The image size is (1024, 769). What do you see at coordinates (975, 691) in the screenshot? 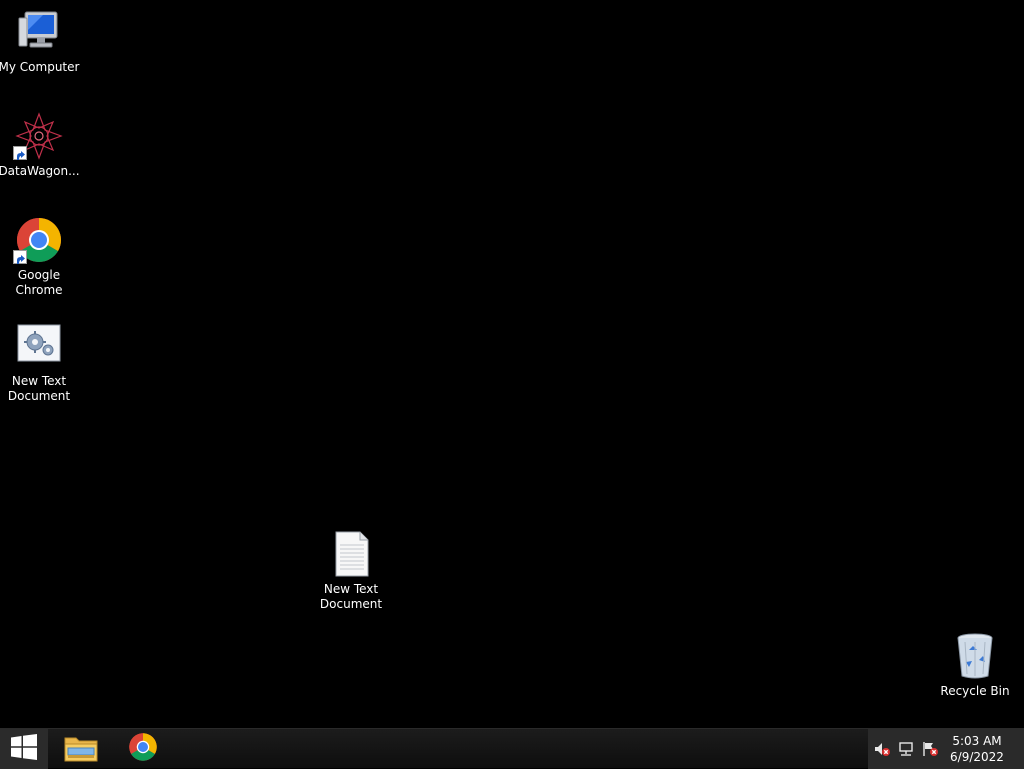
I see `desktop-icon-label: Recycle Bin` at bounding box center [975, 691].